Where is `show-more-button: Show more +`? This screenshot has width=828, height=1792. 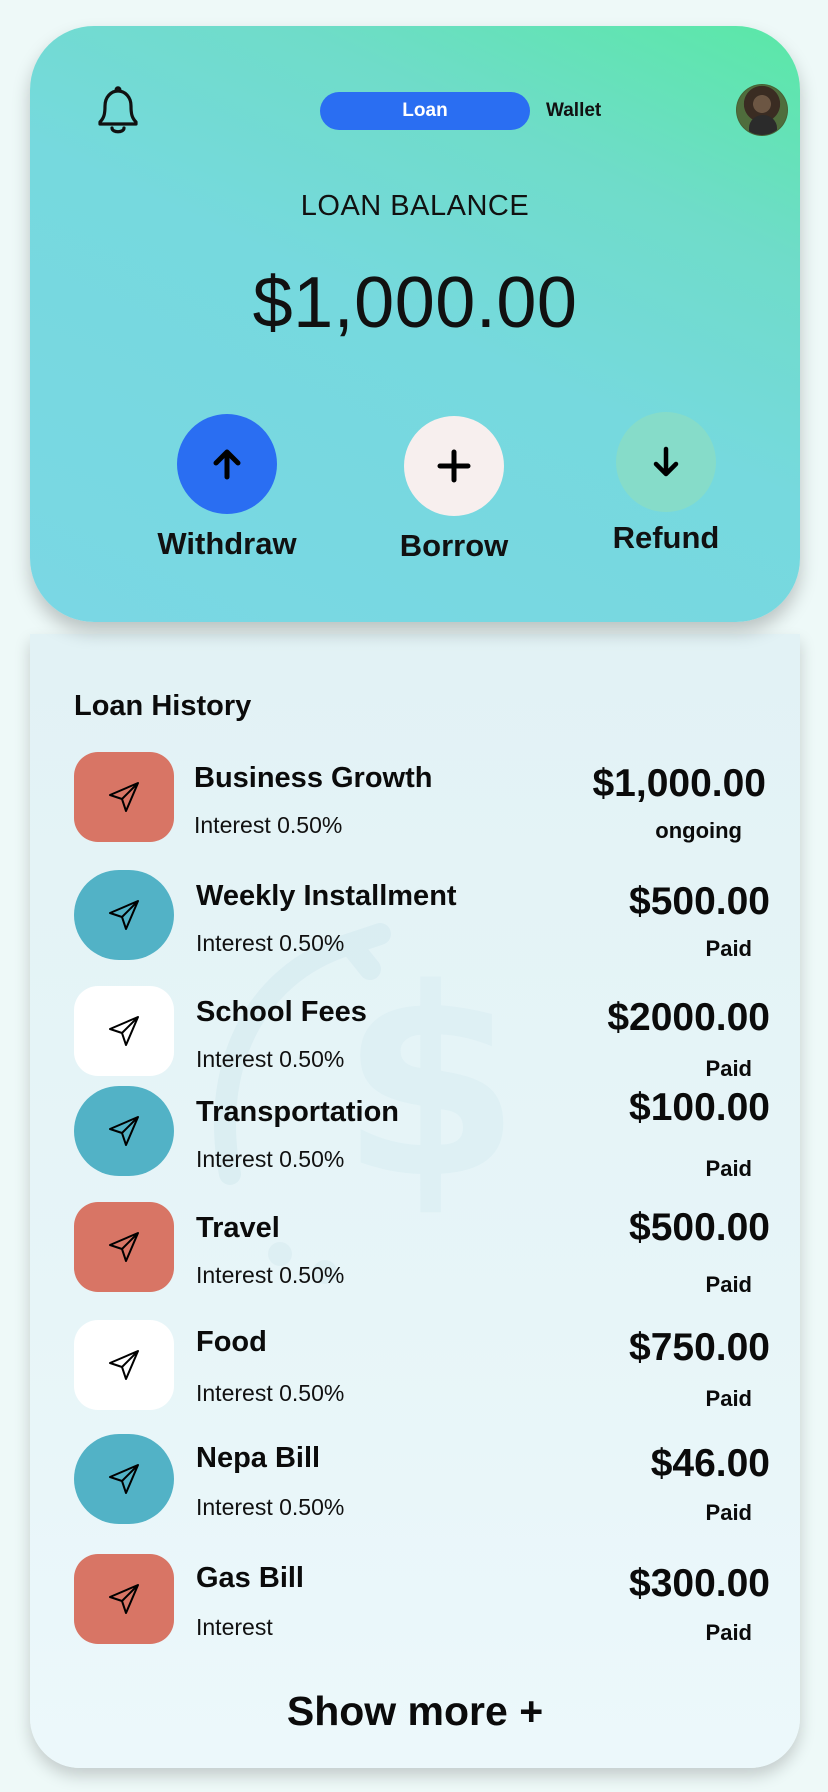
show-more-button: Show more + is located at coordinates (415, 1711).